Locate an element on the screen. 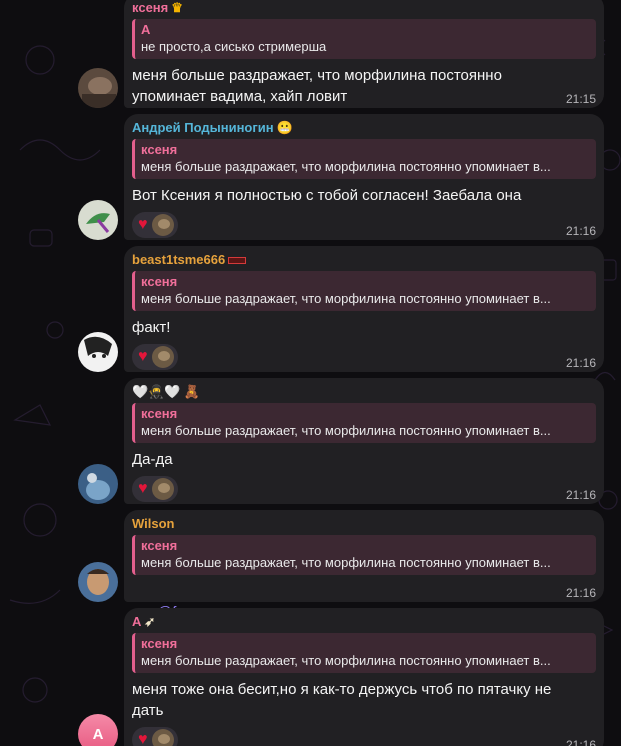 The image size is (621, 746). sender-name-text: 🤍🥷🤍 is located at coordinates (156, 392).